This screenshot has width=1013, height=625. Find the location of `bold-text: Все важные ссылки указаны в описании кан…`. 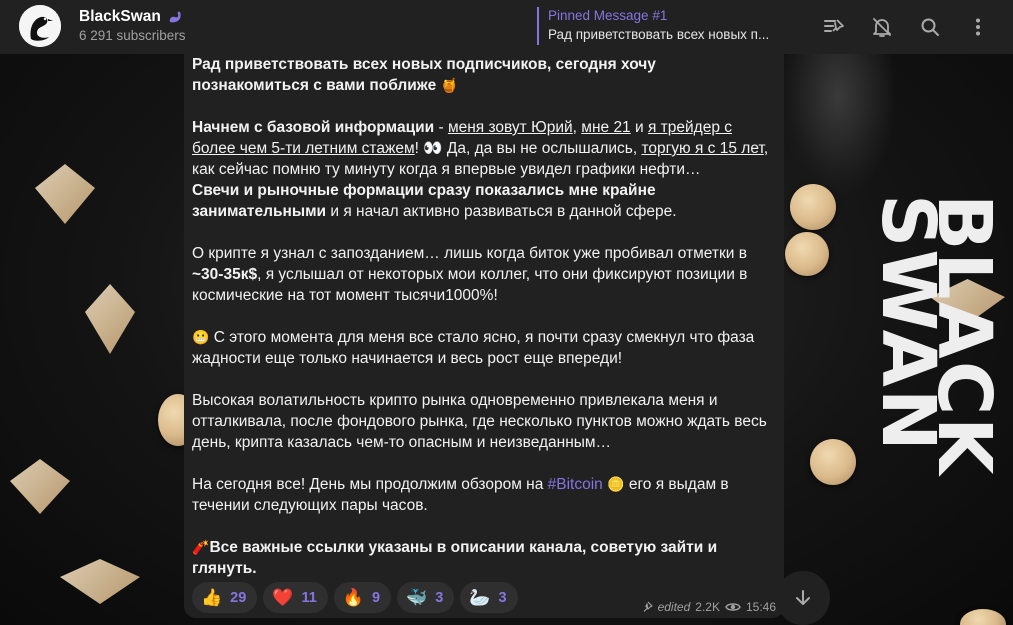

bold-text: Все важные ссылки указаны в описании кан… is located at coordinates (455, 558).